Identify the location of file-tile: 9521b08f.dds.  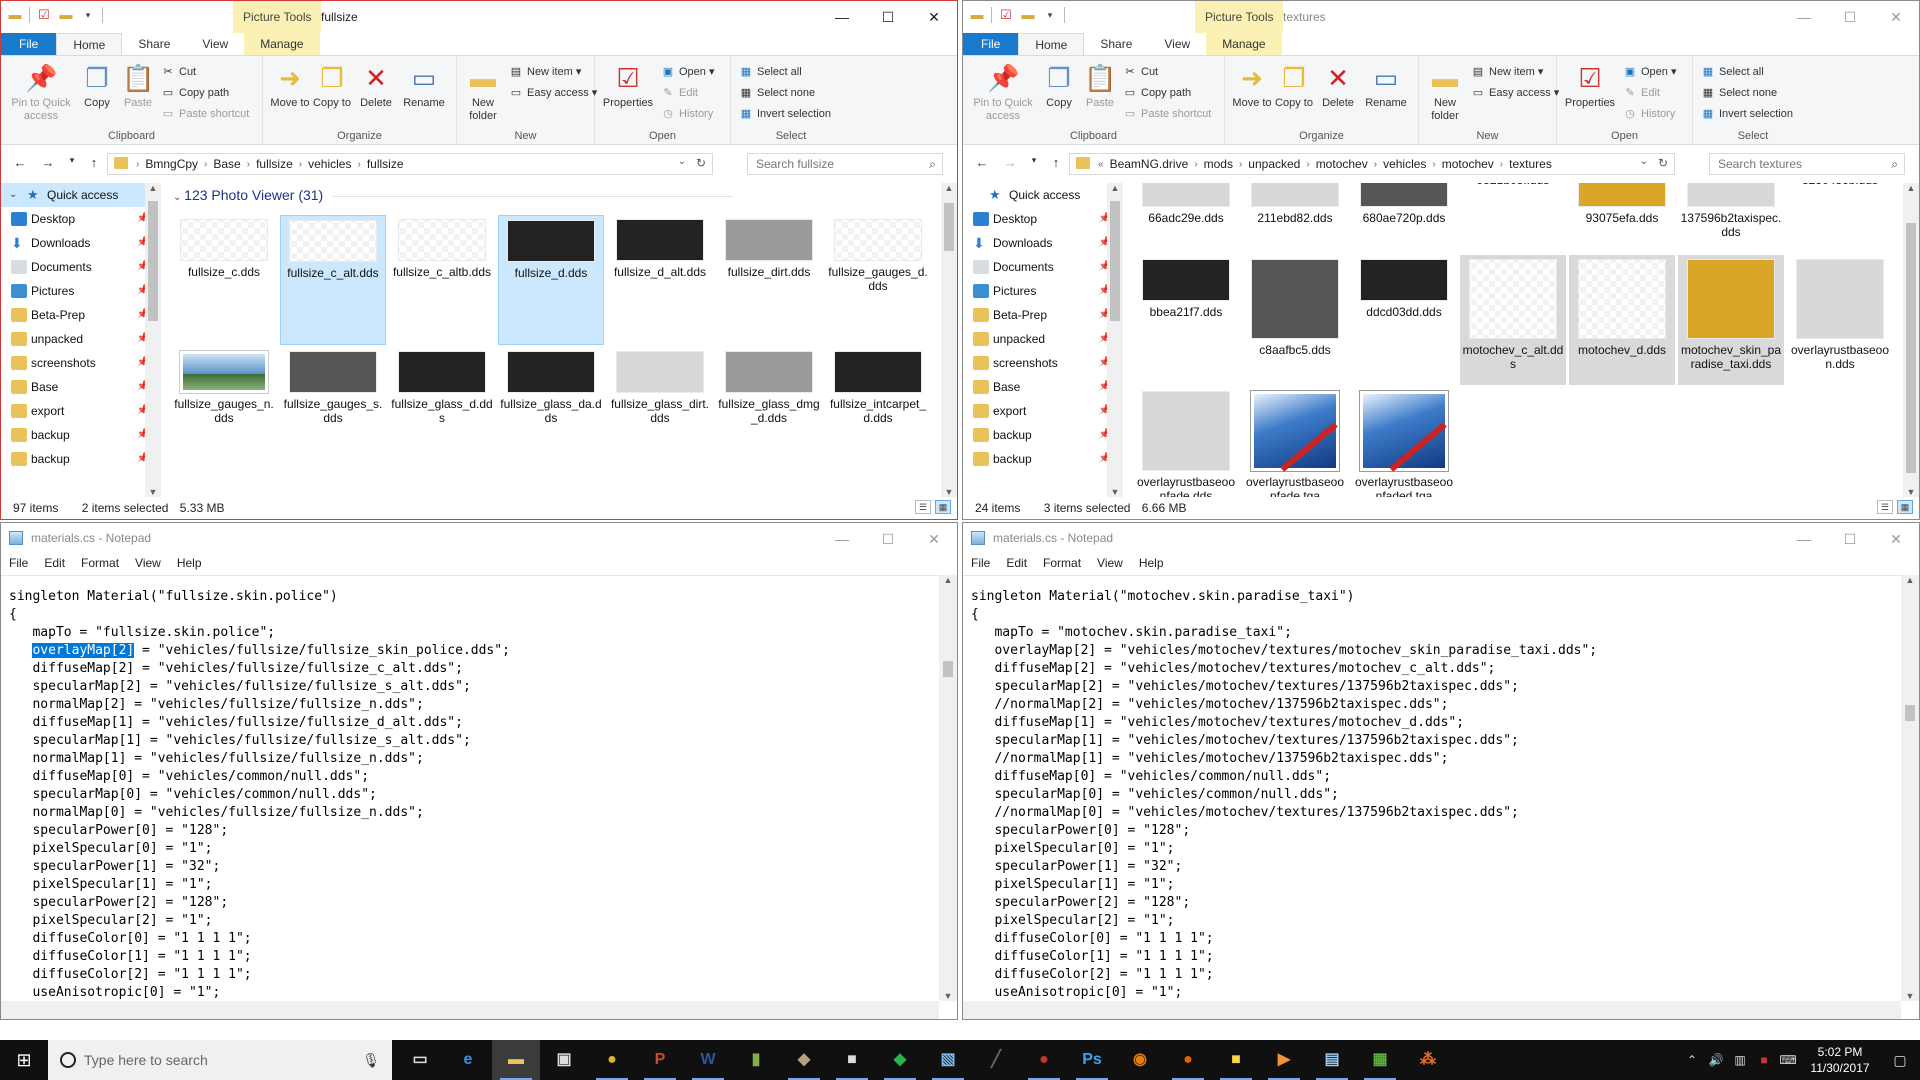
(1513, 218).